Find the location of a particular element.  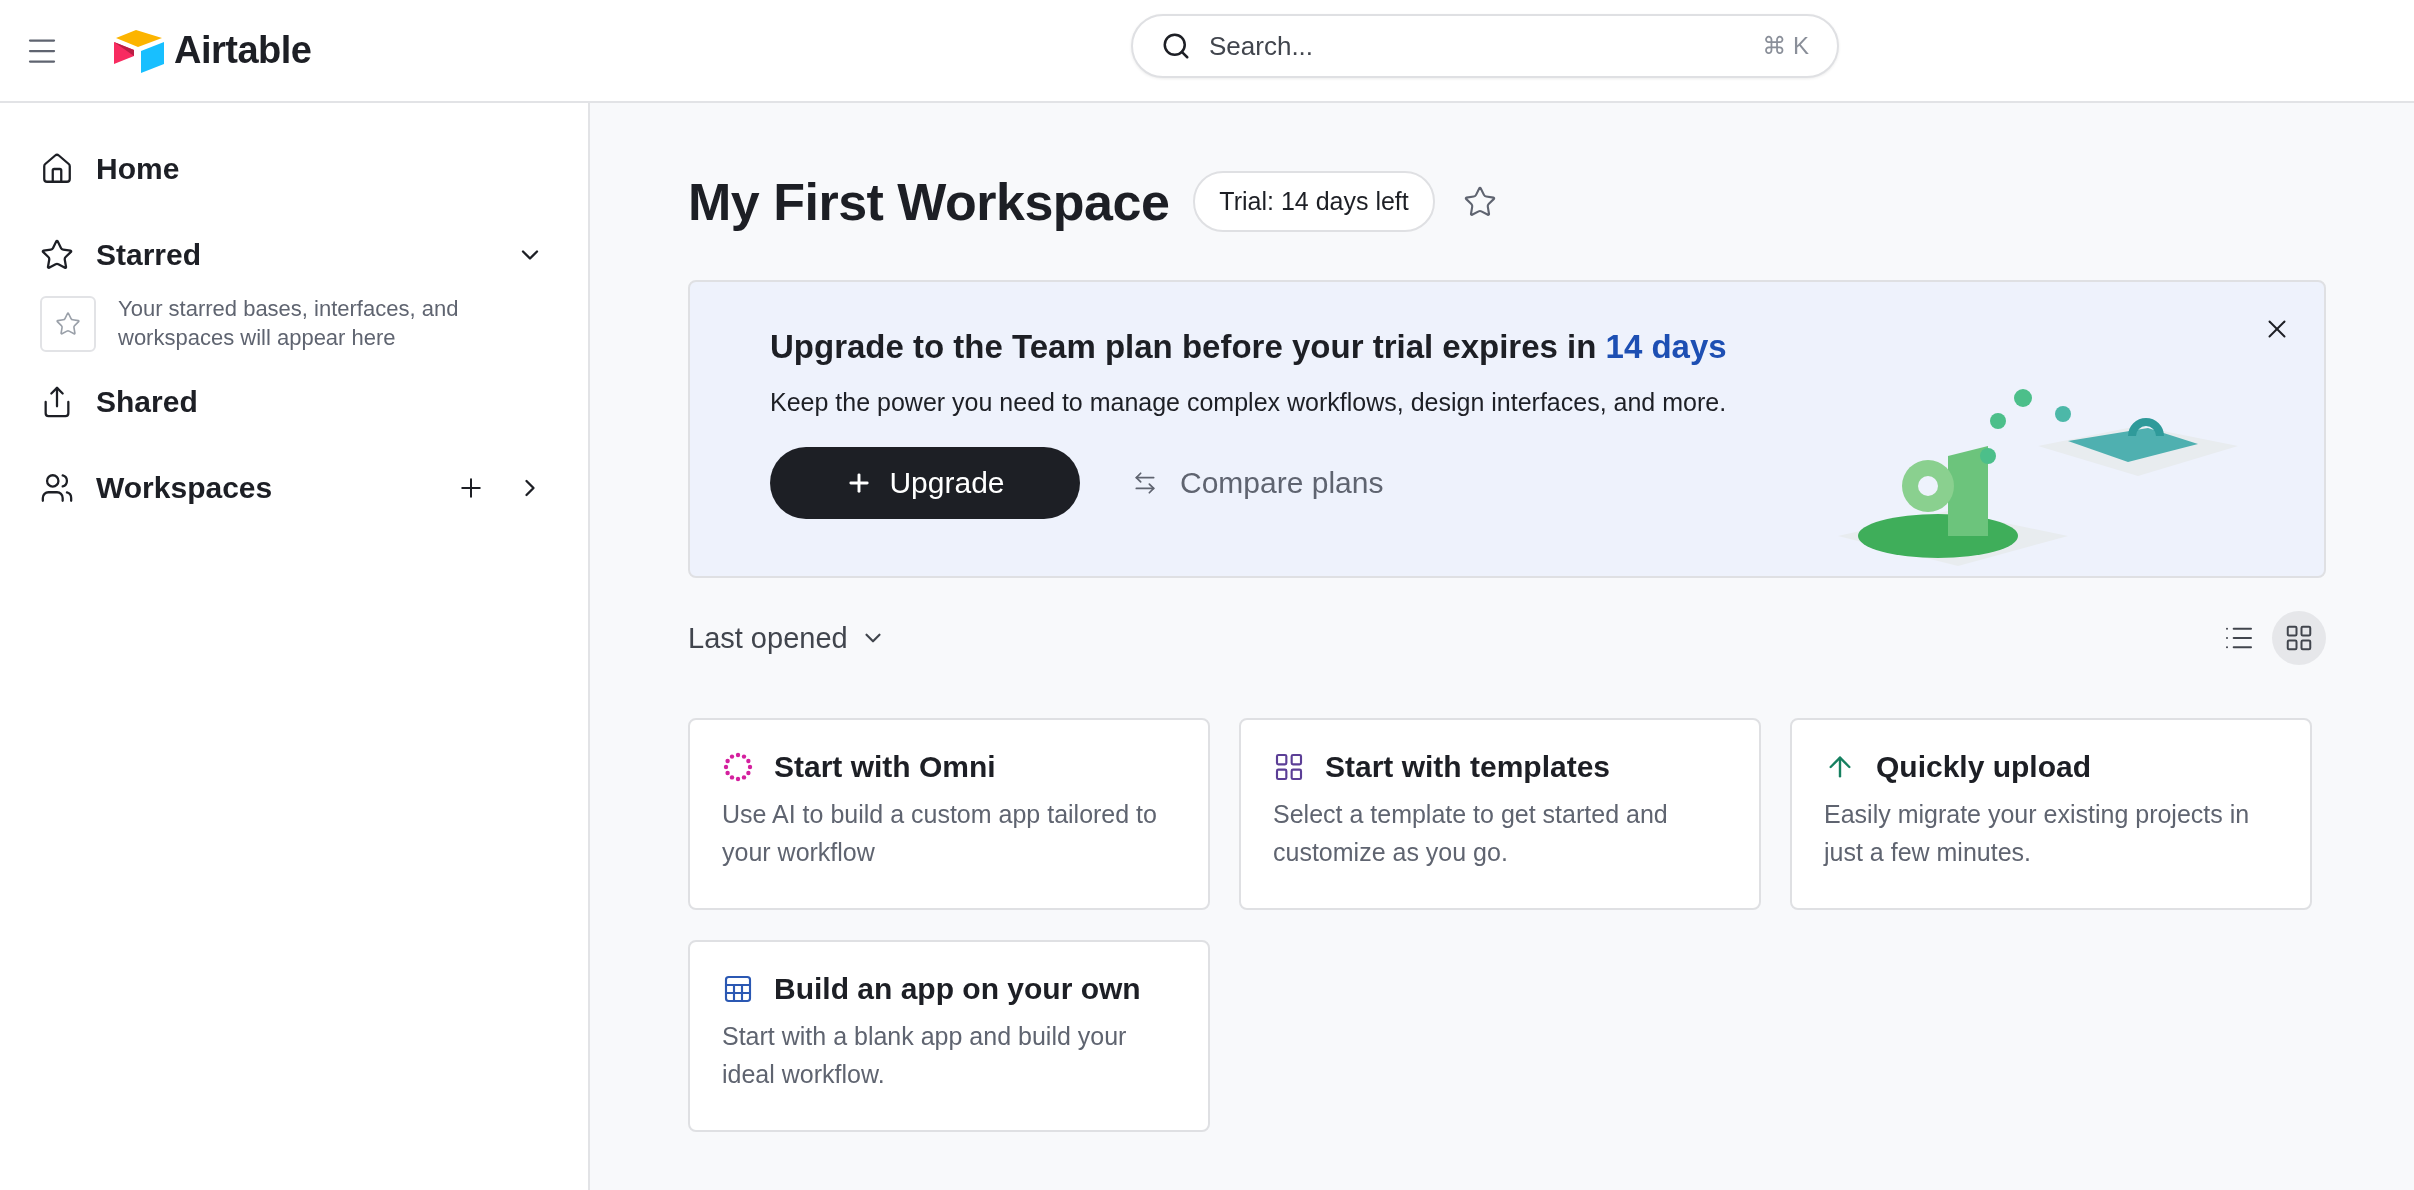

table-icon is located at coordinates (738, 989).